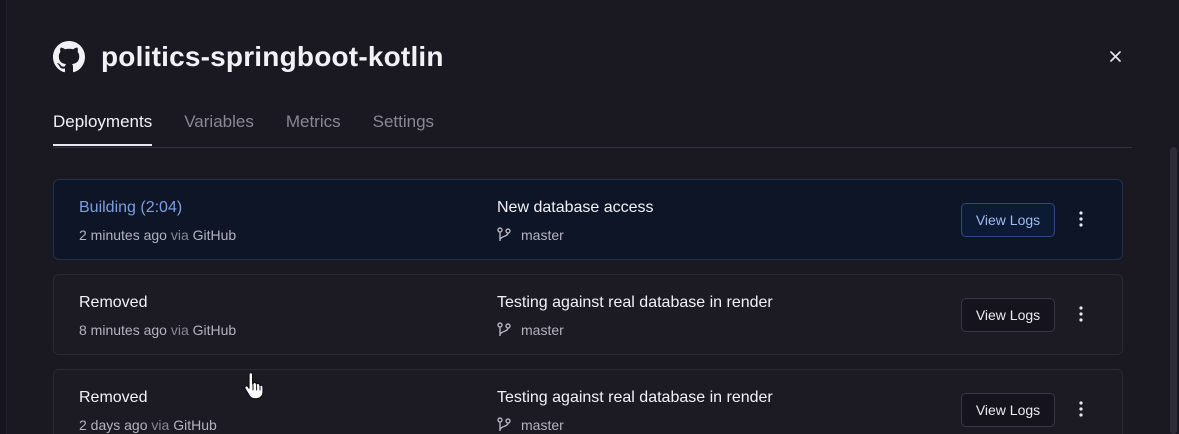 The width and height of the screenshot is (1179, 434). What do you see at coordinates (272, 56) in the screenshot?
I see `page-title: politics-springboot-kotlin` at bounding box center [272, 56].